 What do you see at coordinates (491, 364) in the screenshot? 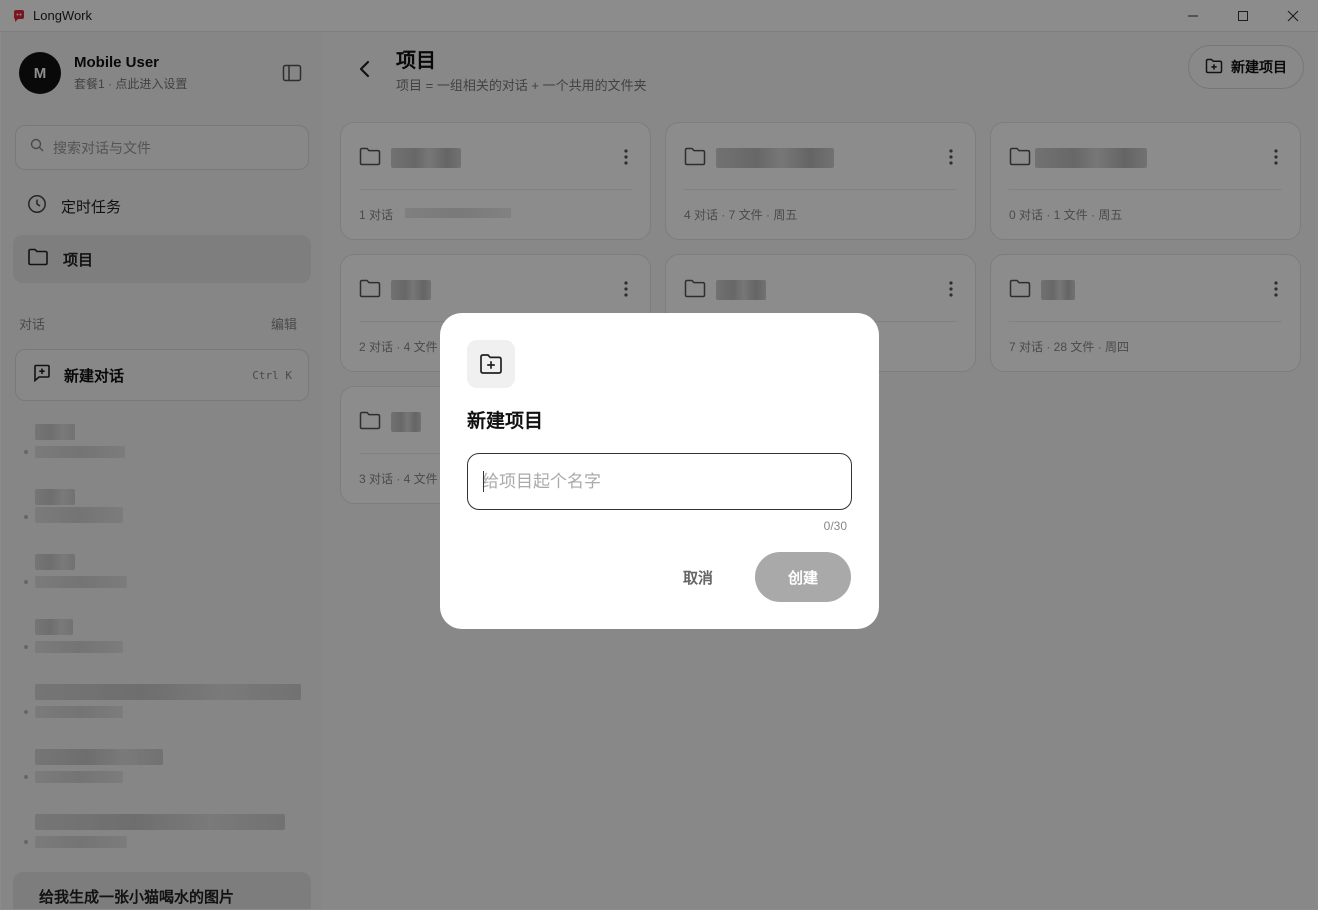
I see `folder-plus-icon` at bounding box center [491, 364].